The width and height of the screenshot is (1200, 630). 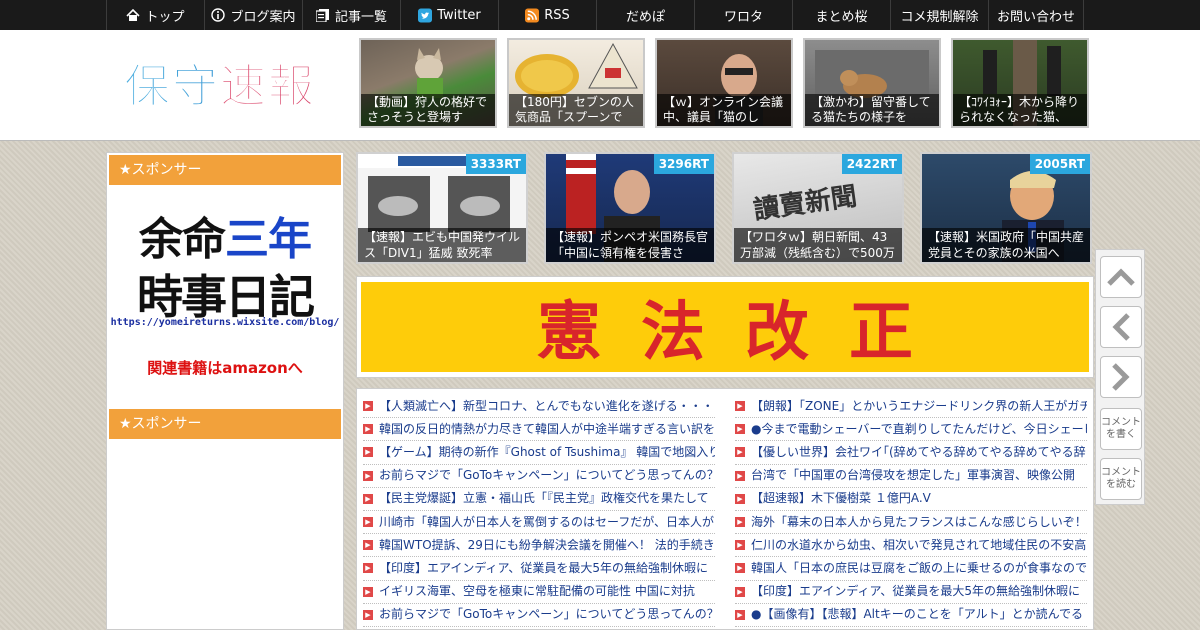 What do you see at coordinates (725, 327) in the screenshot?
I see `constitution-banner: 憲法改正` at bounding box center [725, 327].